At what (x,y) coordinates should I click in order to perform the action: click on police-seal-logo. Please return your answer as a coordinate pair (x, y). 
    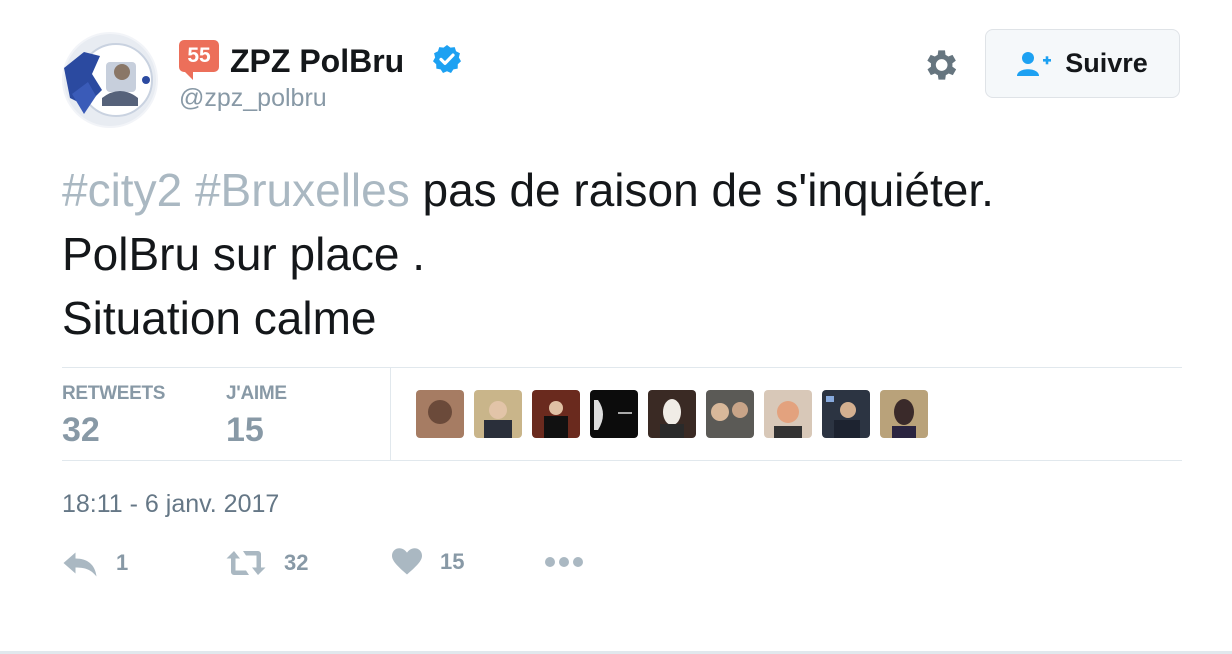
    Looking at the image, I should click on (110, 80).